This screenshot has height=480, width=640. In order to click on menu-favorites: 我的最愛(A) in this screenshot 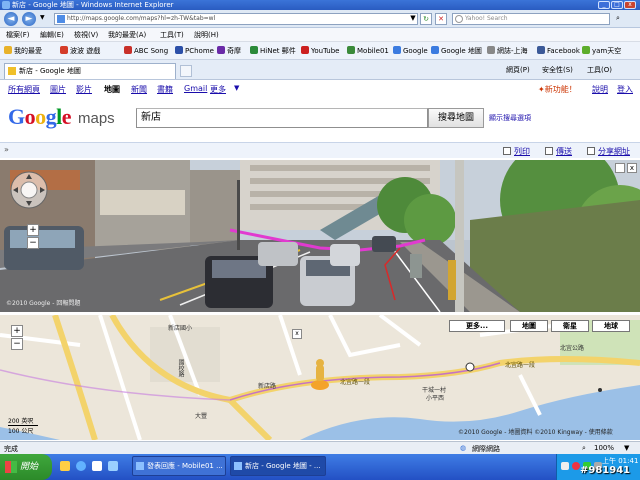, I will do `click(127, 35)`.